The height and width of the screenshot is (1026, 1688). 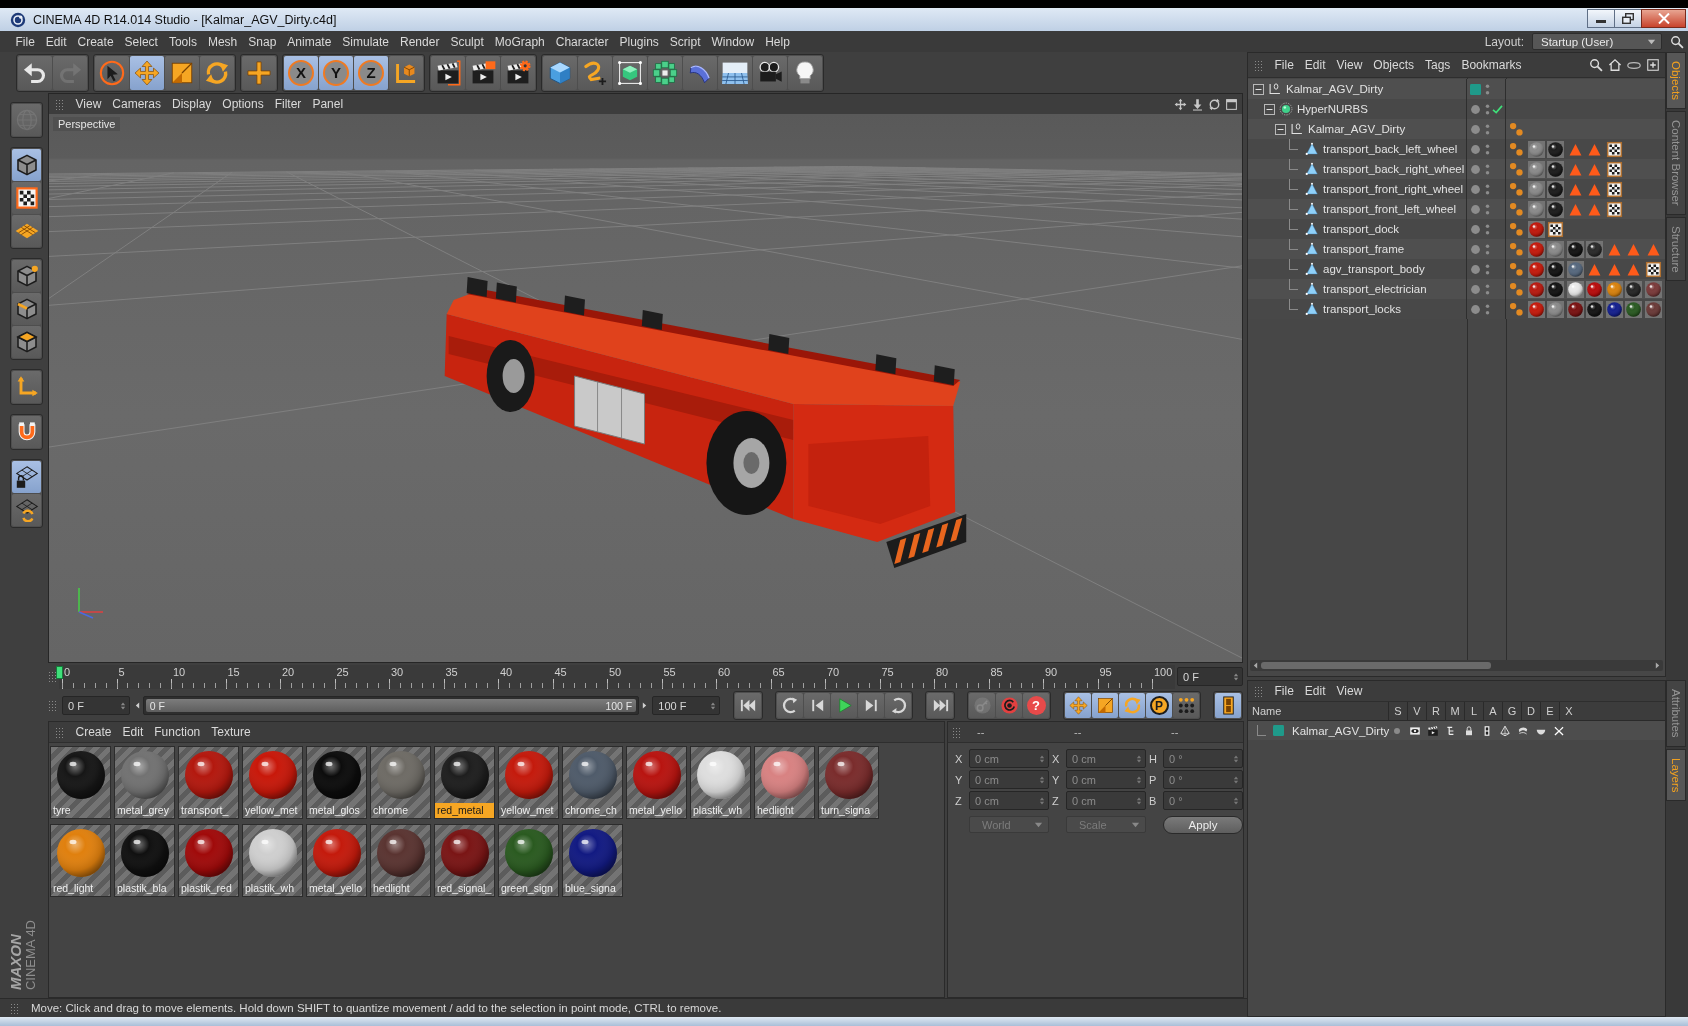 What do you see at coordinates (1214, 104) in the screenshot?
I see `rotate-view-icon` at bounding box center [1214, 104].